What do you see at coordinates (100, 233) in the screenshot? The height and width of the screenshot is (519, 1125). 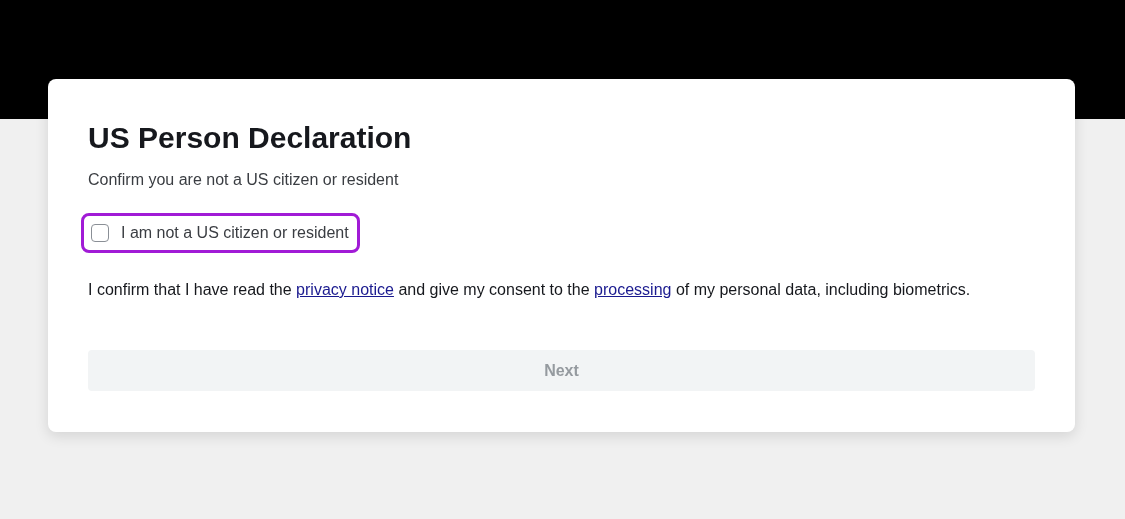 I see `checkbox` at bounding box center [100, 233].